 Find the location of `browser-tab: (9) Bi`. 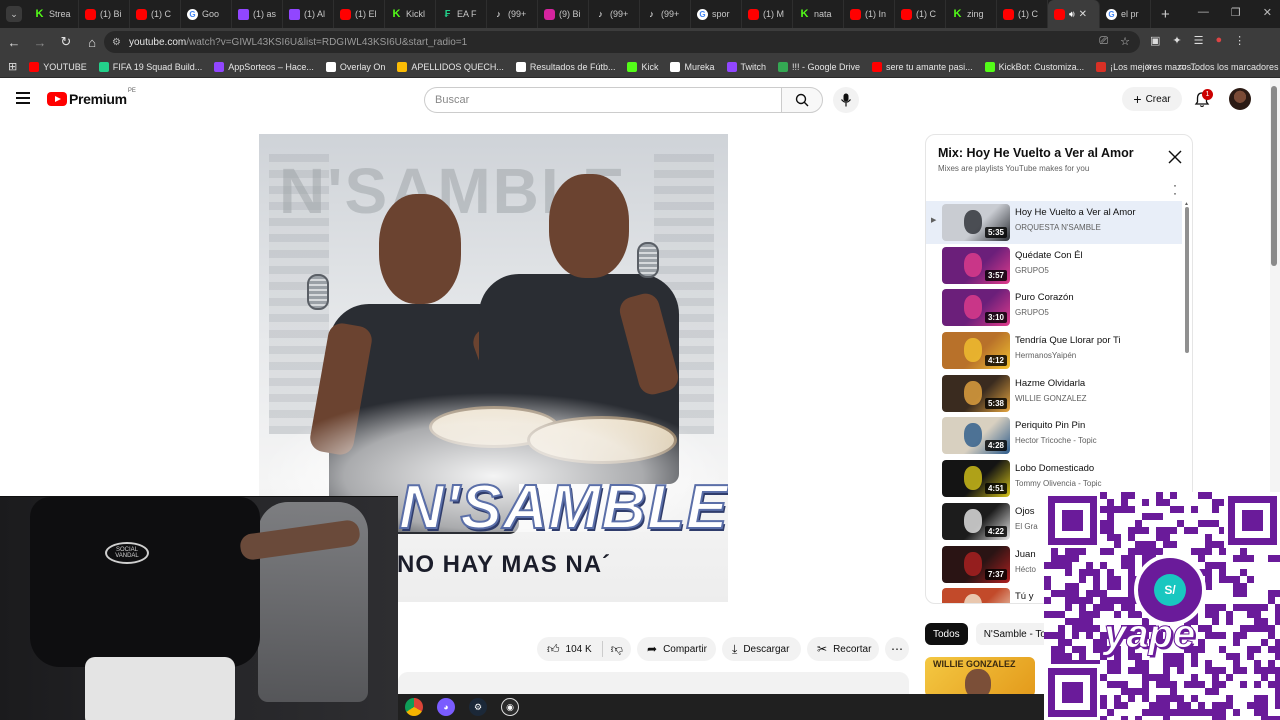

browser-tab: (9) Bi is located at coordinates (563, 14).